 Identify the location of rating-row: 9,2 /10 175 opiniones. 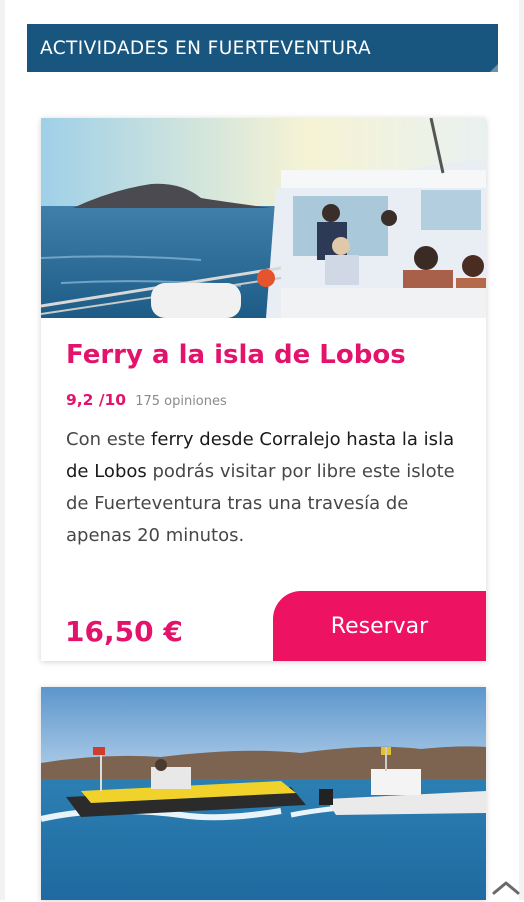
(146, 399).